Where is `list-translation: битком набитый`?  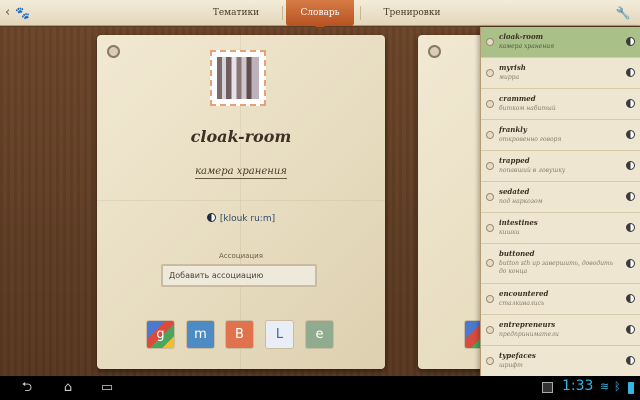 list-translation: битком набитый is located at coordinates (527, 108).